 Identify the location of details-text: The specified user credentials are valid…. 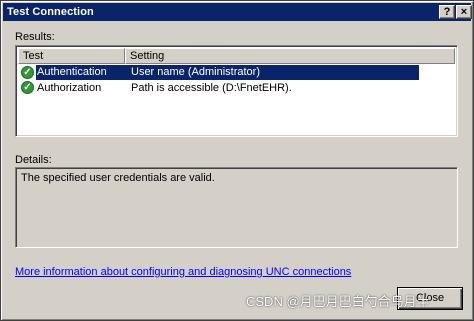
(118, 178).